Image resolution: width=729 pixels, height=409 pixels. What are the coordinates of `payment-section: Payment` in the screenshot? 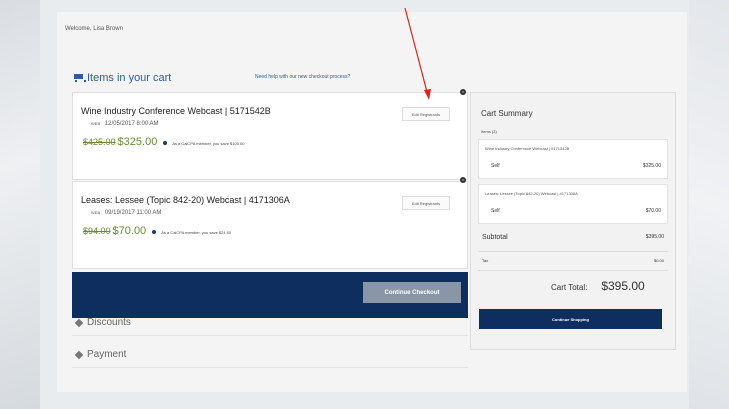 It's located at (270, 355).